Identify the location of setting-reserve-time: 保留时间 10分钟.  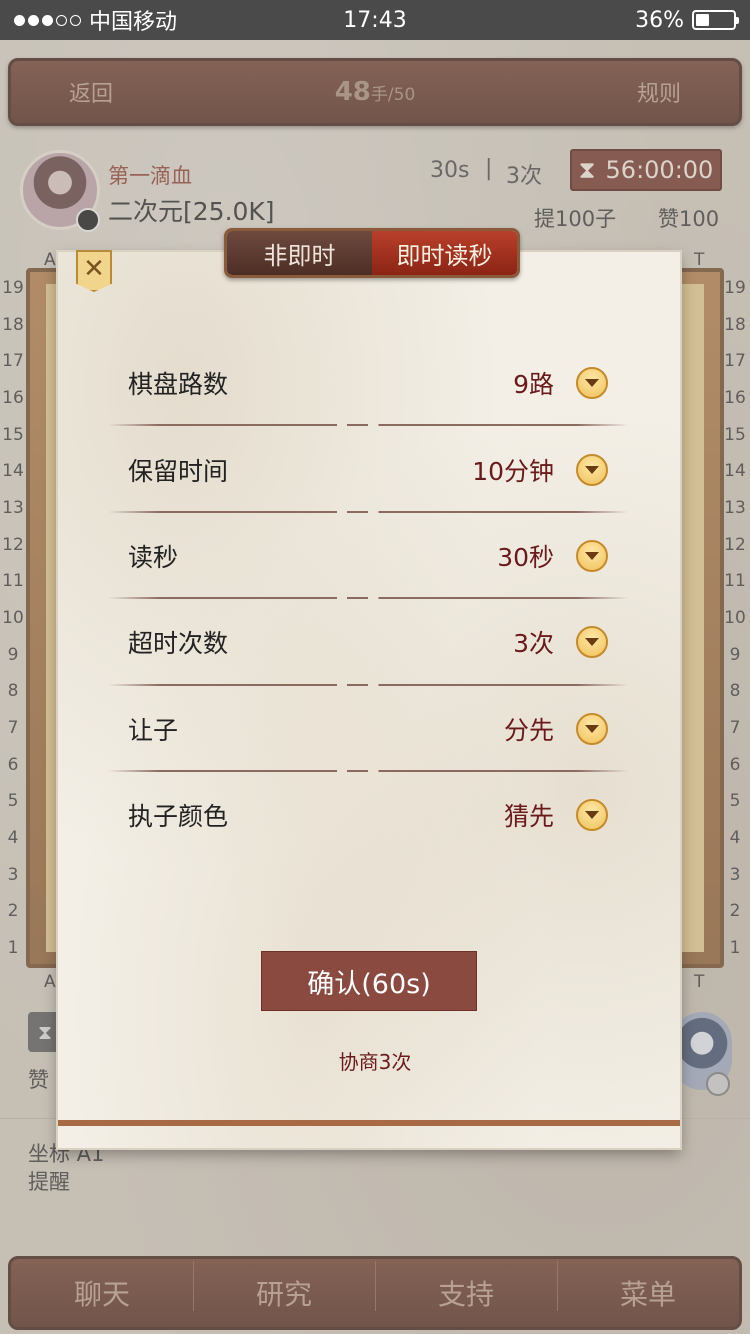
(368, 469).